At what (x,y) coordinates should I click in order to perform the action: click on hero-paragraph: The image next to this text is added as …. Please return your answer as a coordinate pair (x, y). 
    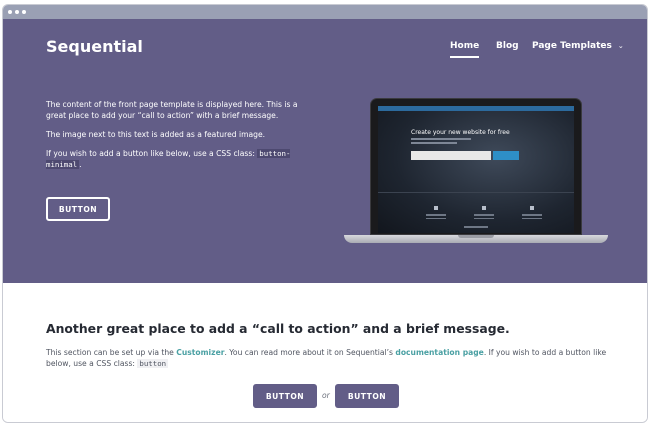
    Looking at the image, I should click on (156, 134).